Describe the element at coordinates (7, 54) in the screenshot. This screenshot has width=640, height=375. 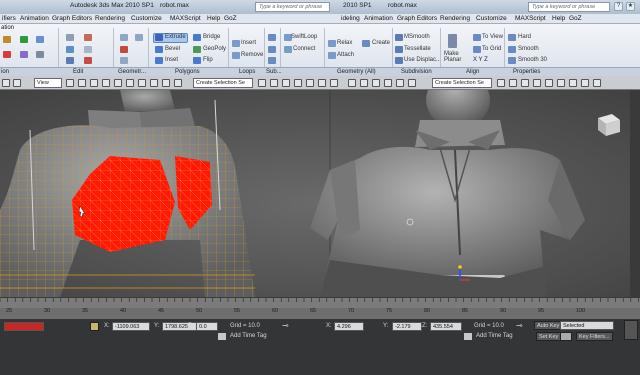
I see `polygon-mode-icon` at that location.